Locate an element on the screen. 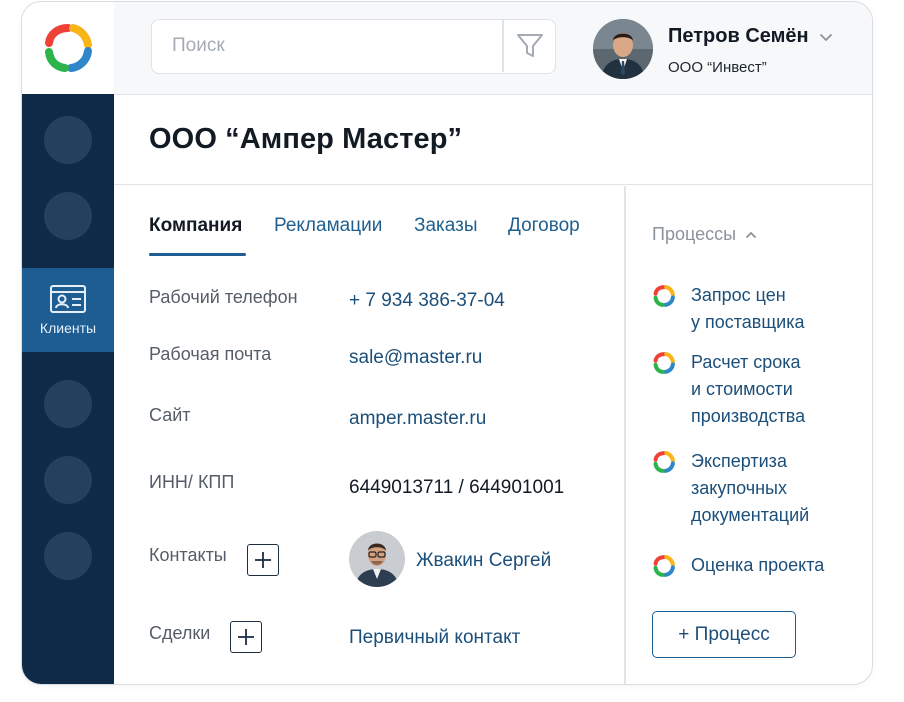 The width and height of the screenshot is (904, 702). logo-icon is located at coordinates (68, 48).